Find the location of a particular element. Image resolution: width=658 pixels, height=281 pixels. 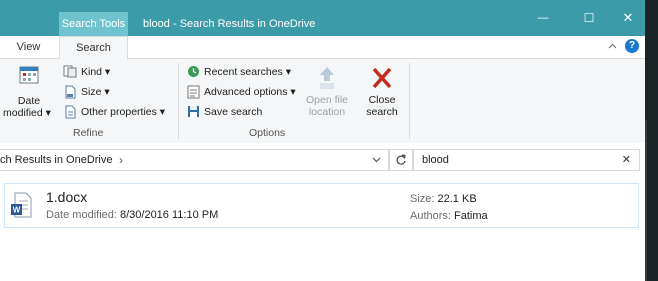

advanced-options-label: Advanced options ▾ is located at coordinates (250, 92).